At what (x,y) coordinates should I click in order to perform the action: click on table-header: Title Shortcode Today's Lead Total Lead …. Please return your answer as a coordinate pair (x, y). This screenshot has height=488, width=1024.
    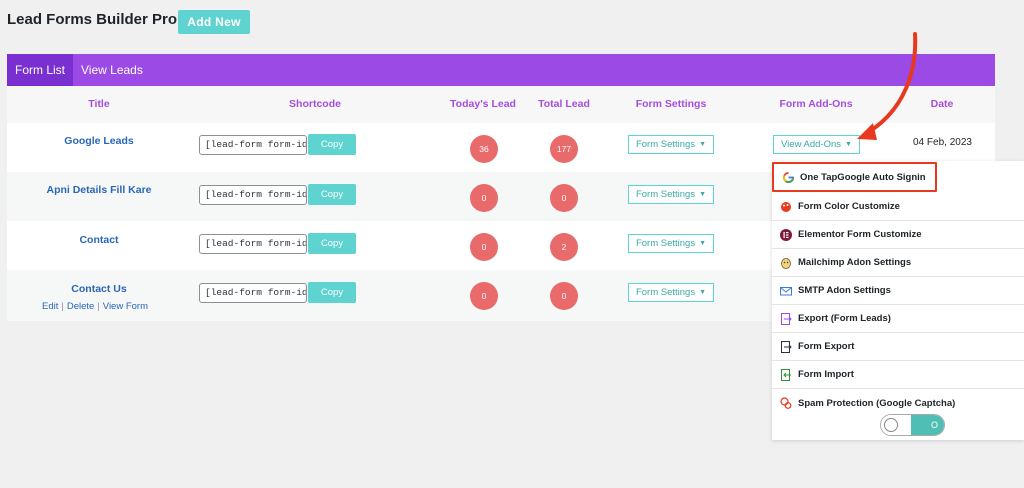
    Looking at the image, I should click on (501, 104).